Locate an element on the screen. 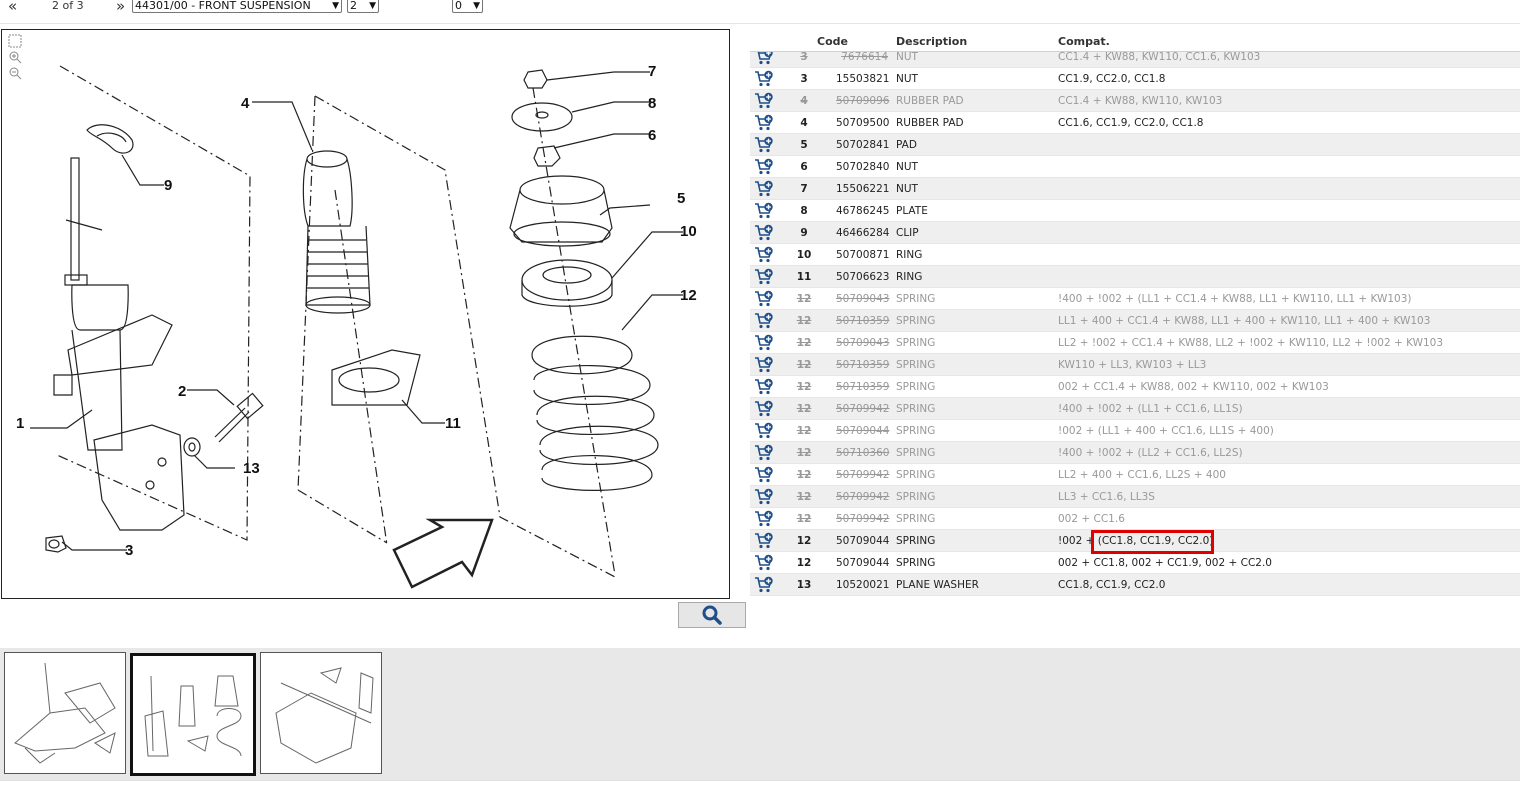 The height and width of the screenshot is (794, 1520). table-row: 12 50709942 SPRING LL3 + CC1.6, LL3S is located at coordinates (1135, 497).